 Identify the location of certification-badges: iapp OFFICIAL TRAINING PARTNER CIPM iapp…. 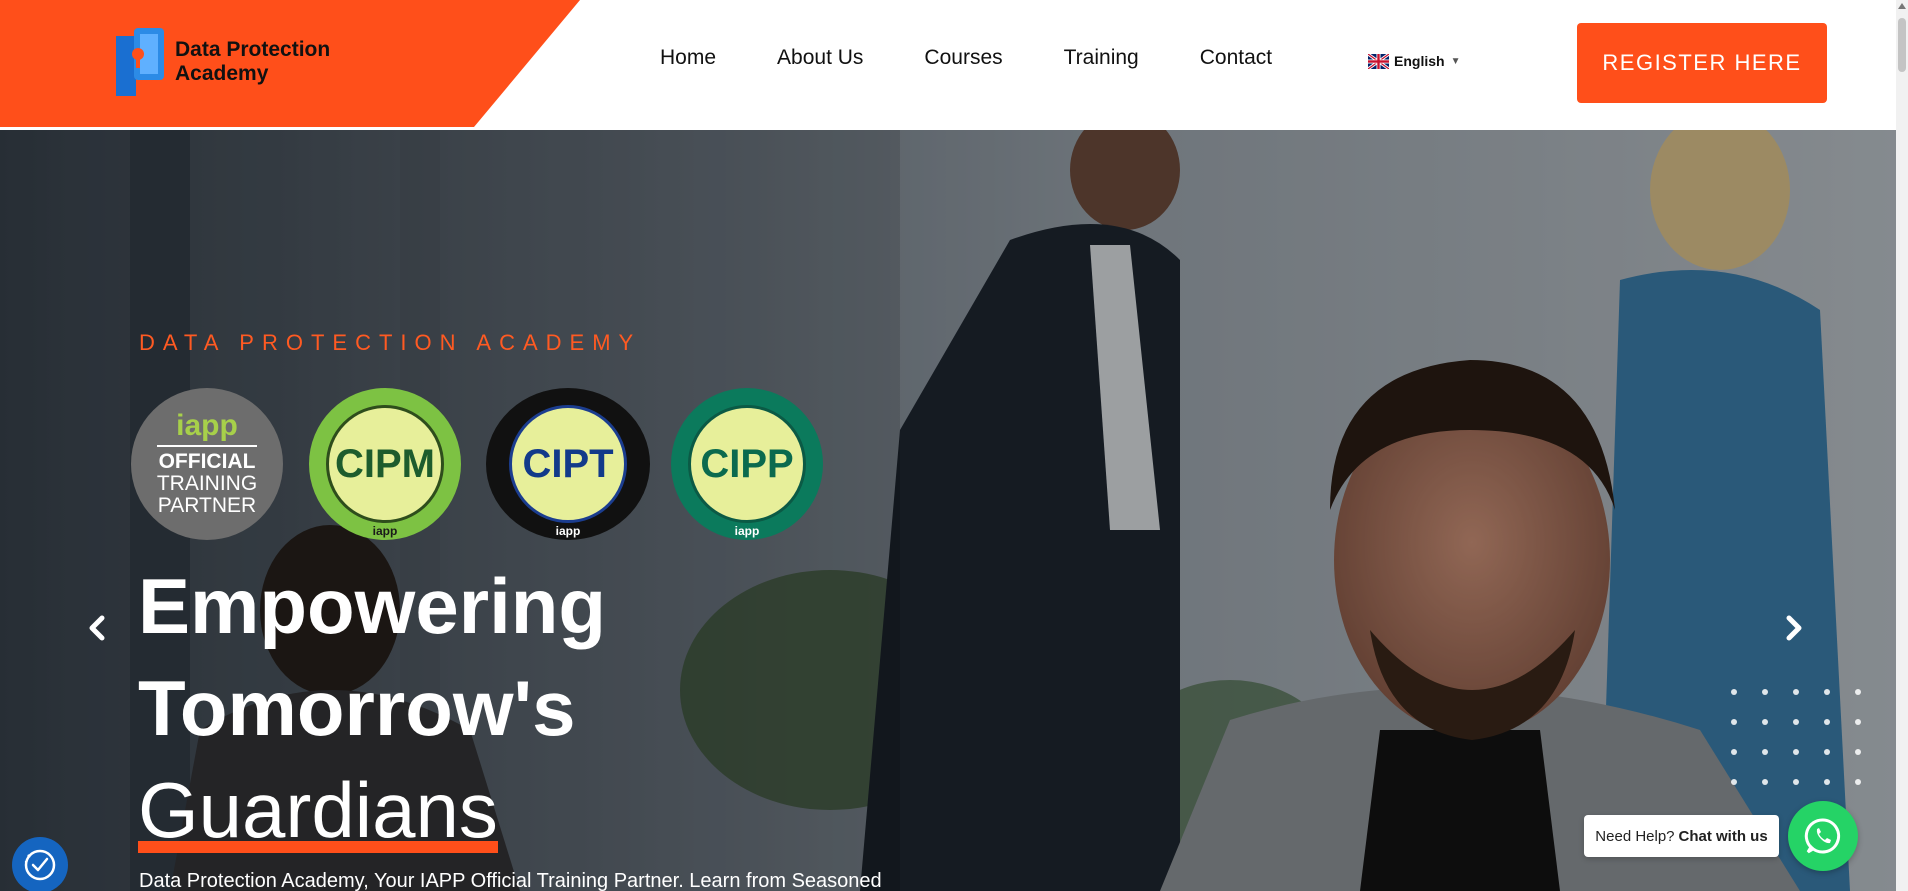
(481, 466).